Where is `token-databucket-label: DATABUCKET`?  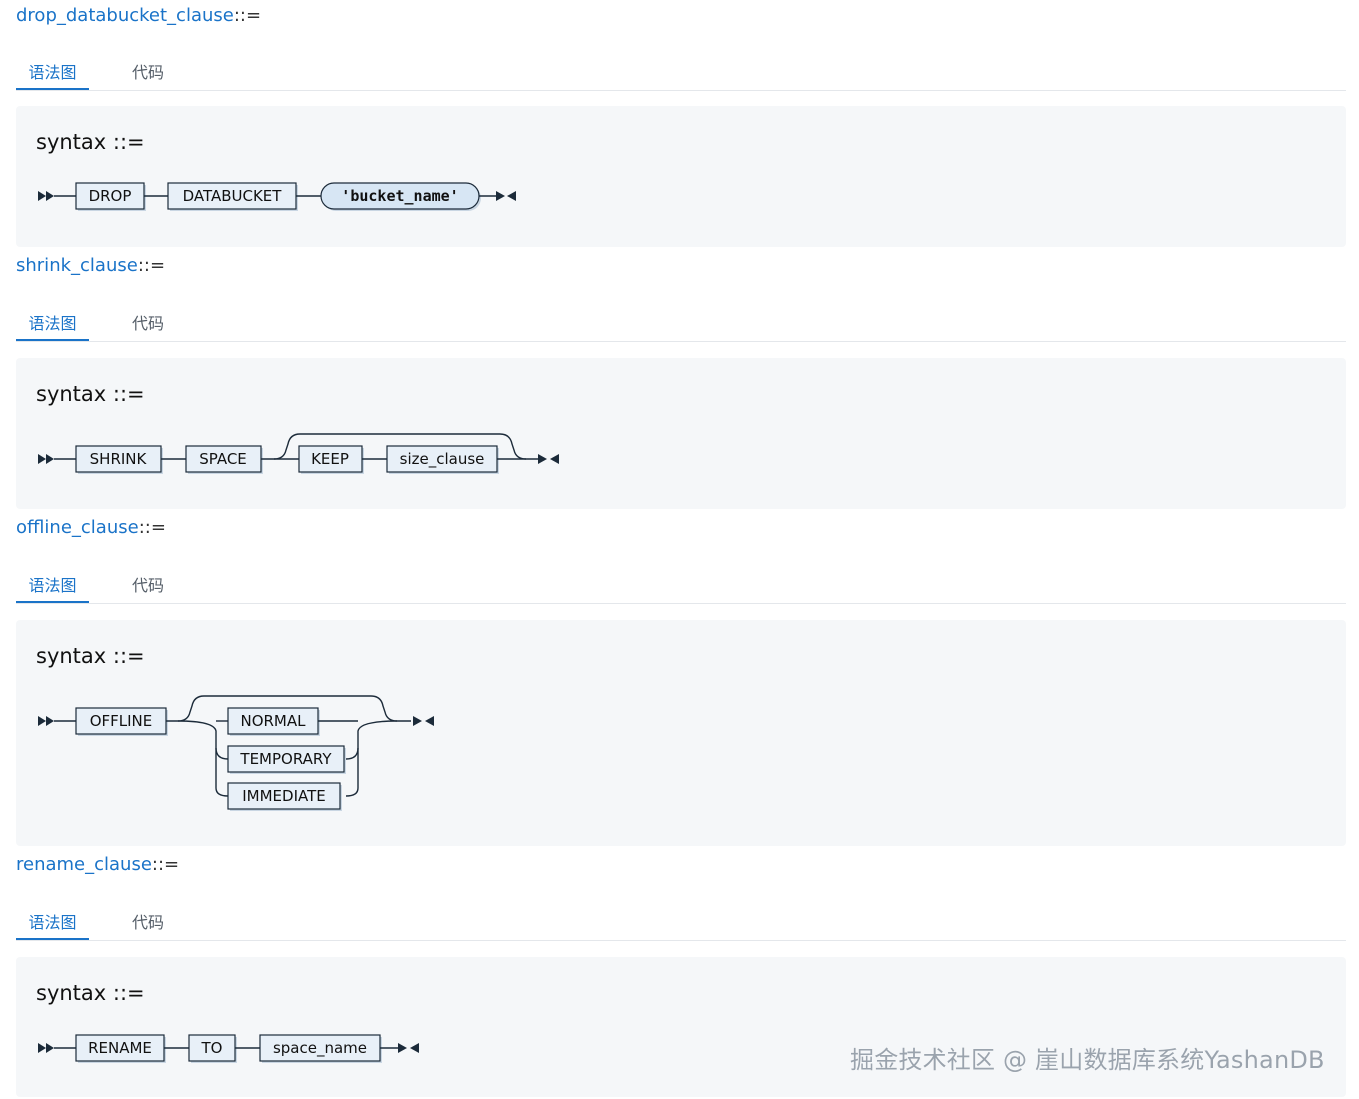 token-databucket-label: DATABUCKET is located at coordinates (233, 196).